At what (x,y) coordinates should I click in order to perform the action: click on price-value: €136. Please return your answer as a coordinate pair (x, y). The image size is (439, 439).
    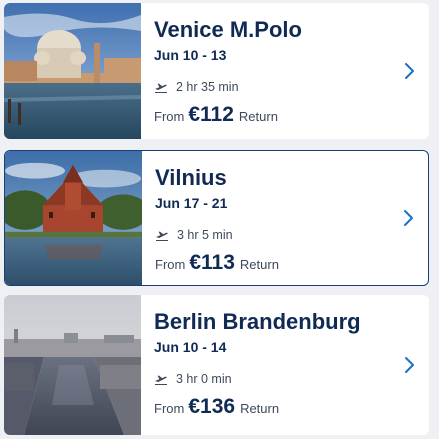
    Looking at the image, I should click on (212, 406).